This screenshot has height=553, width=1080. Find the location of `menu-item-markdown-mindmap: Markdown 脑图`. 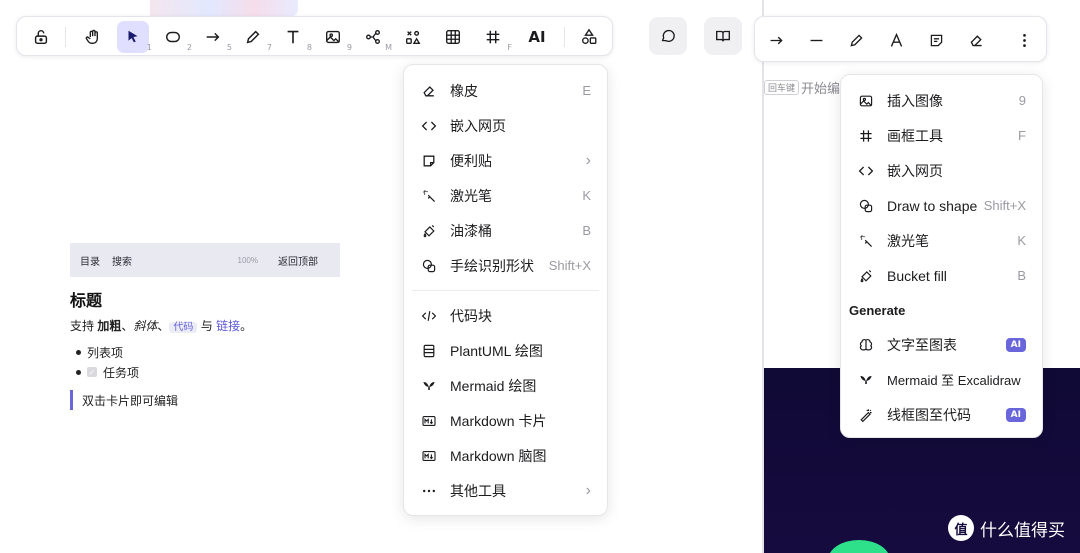

menu-item-markdown-mindmap: Markdown 脑图 is located at coordinates (505, 455).